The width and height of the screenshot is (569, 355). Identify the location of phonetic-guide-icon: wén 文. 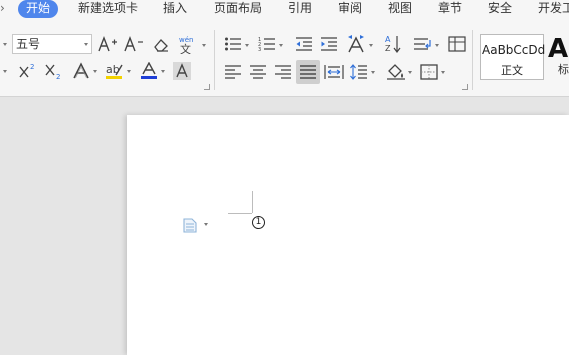
(189, 44).